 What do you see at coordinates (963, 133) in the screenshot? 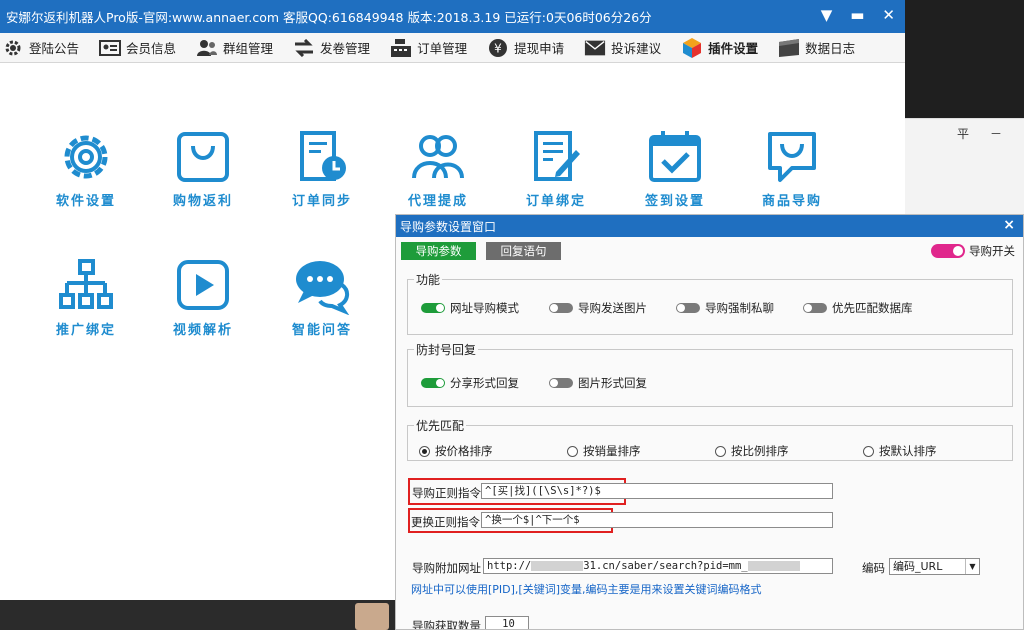
I see `background-window-pin-button: 平` at bounding box center [963, 133].